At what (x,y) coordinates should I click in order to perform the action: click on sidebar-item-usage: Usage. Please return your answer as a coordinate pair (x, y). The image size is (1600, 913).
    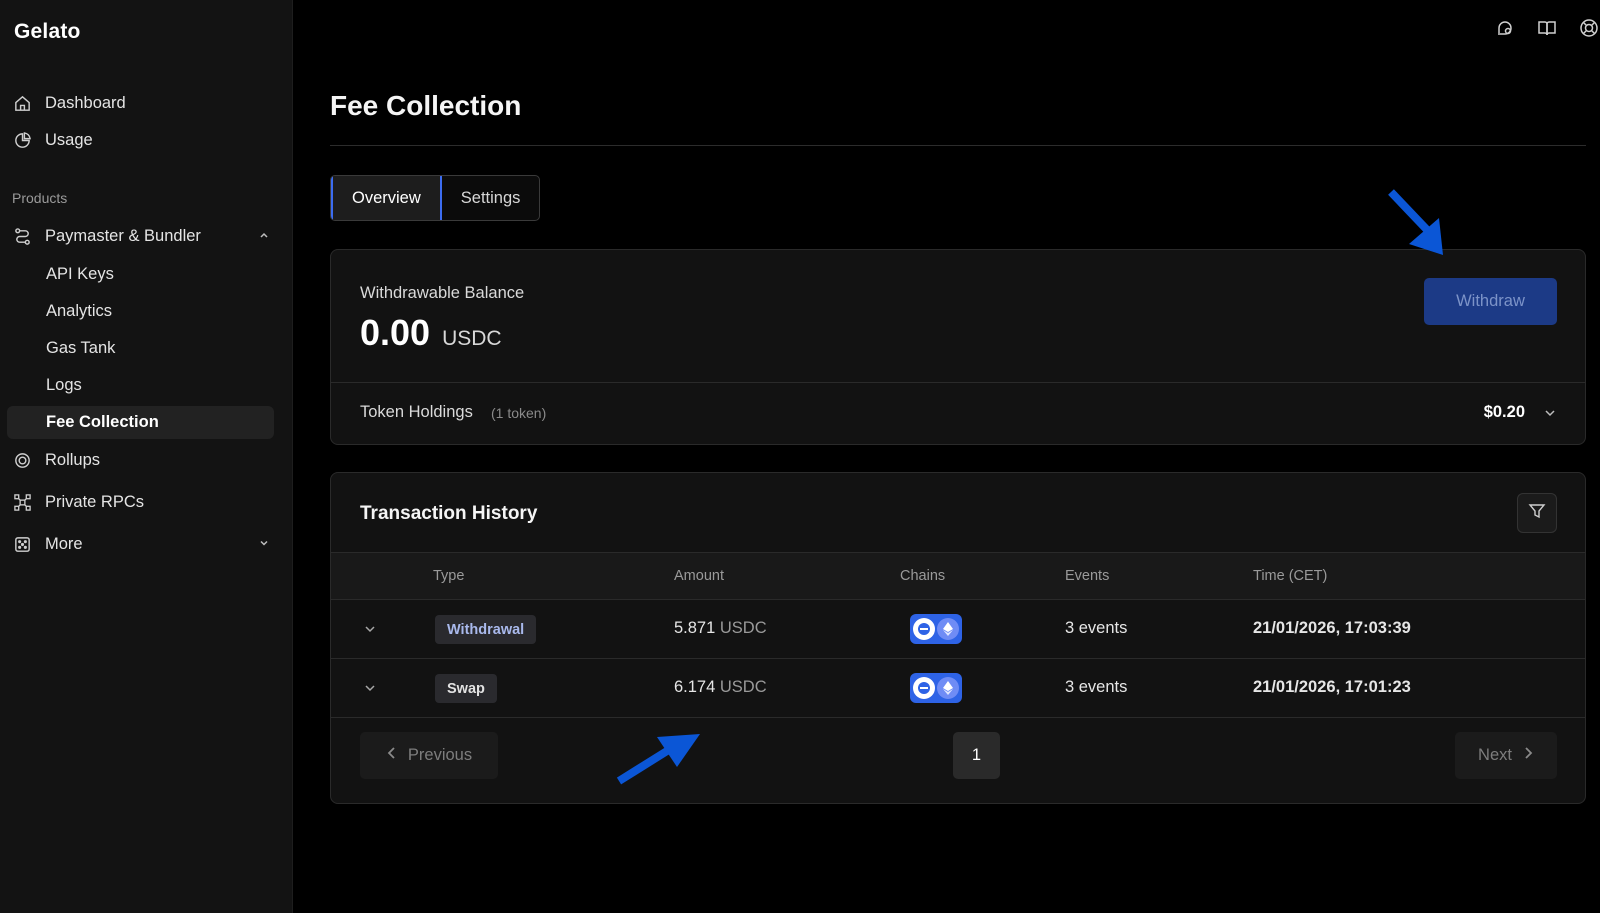
    Looking at the image, I should click on (52, 140).